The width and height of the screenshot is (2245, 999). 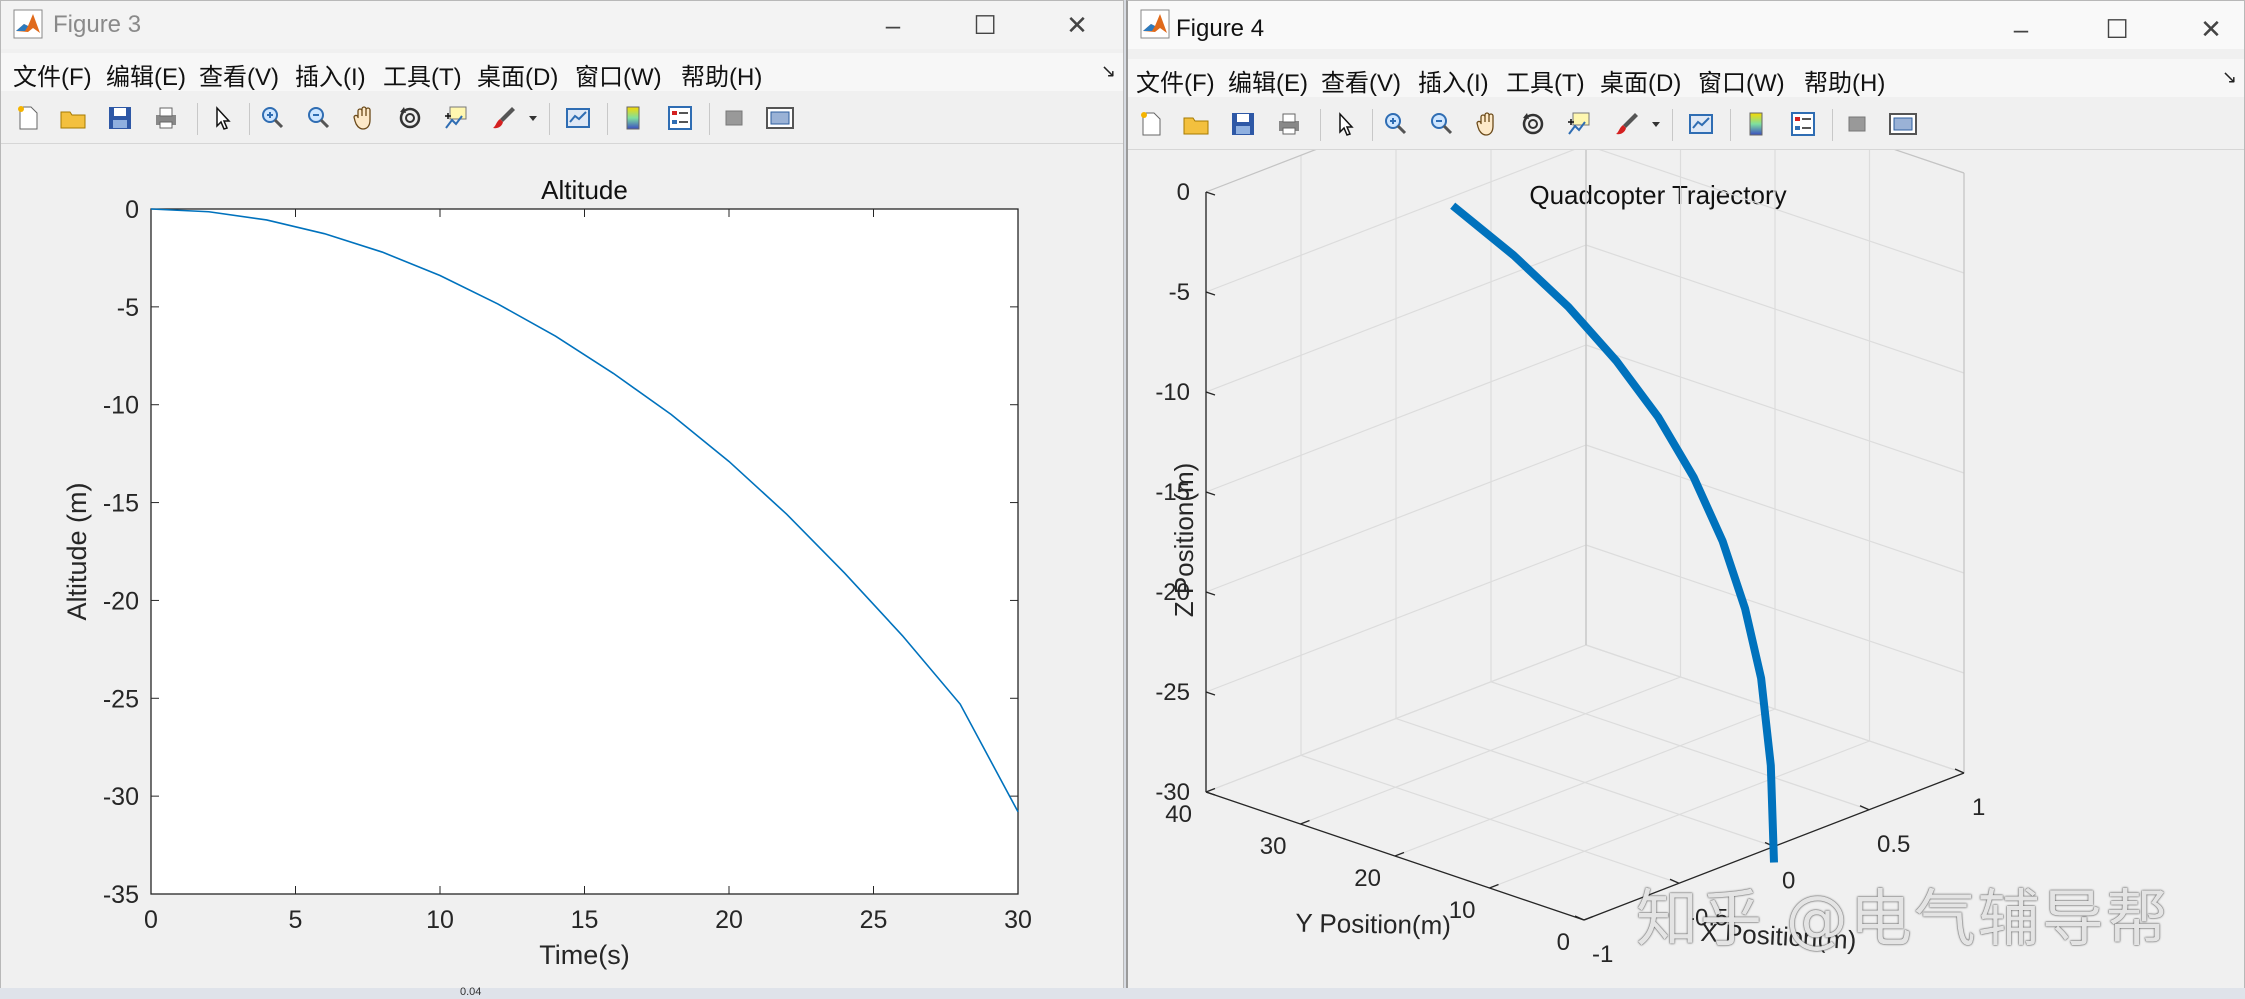 I want to click on new-file-icon, so click(x=1151, y=124).